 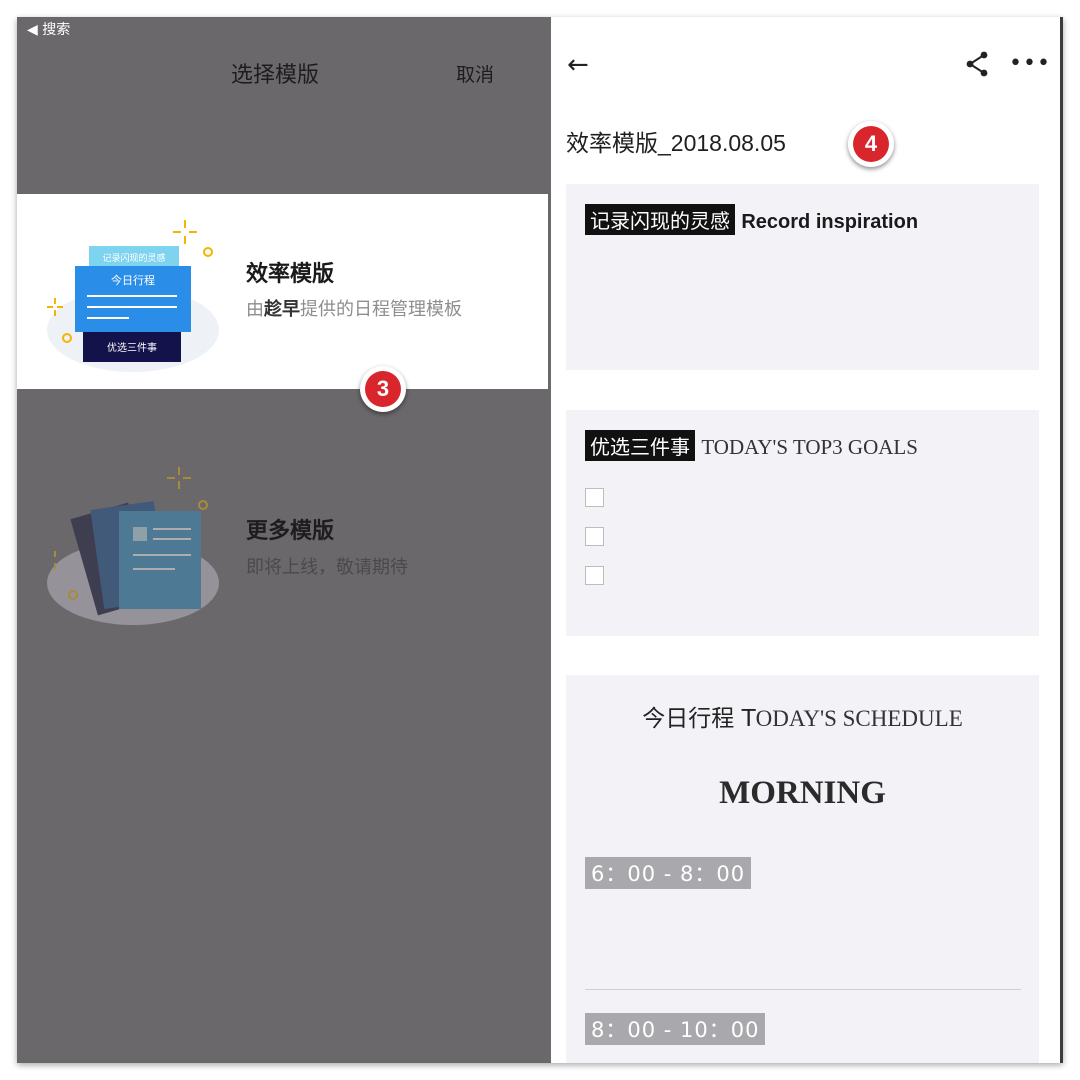 I want to click on document-title: 效率模版_2018.08.05, so click(x=676, y=143).